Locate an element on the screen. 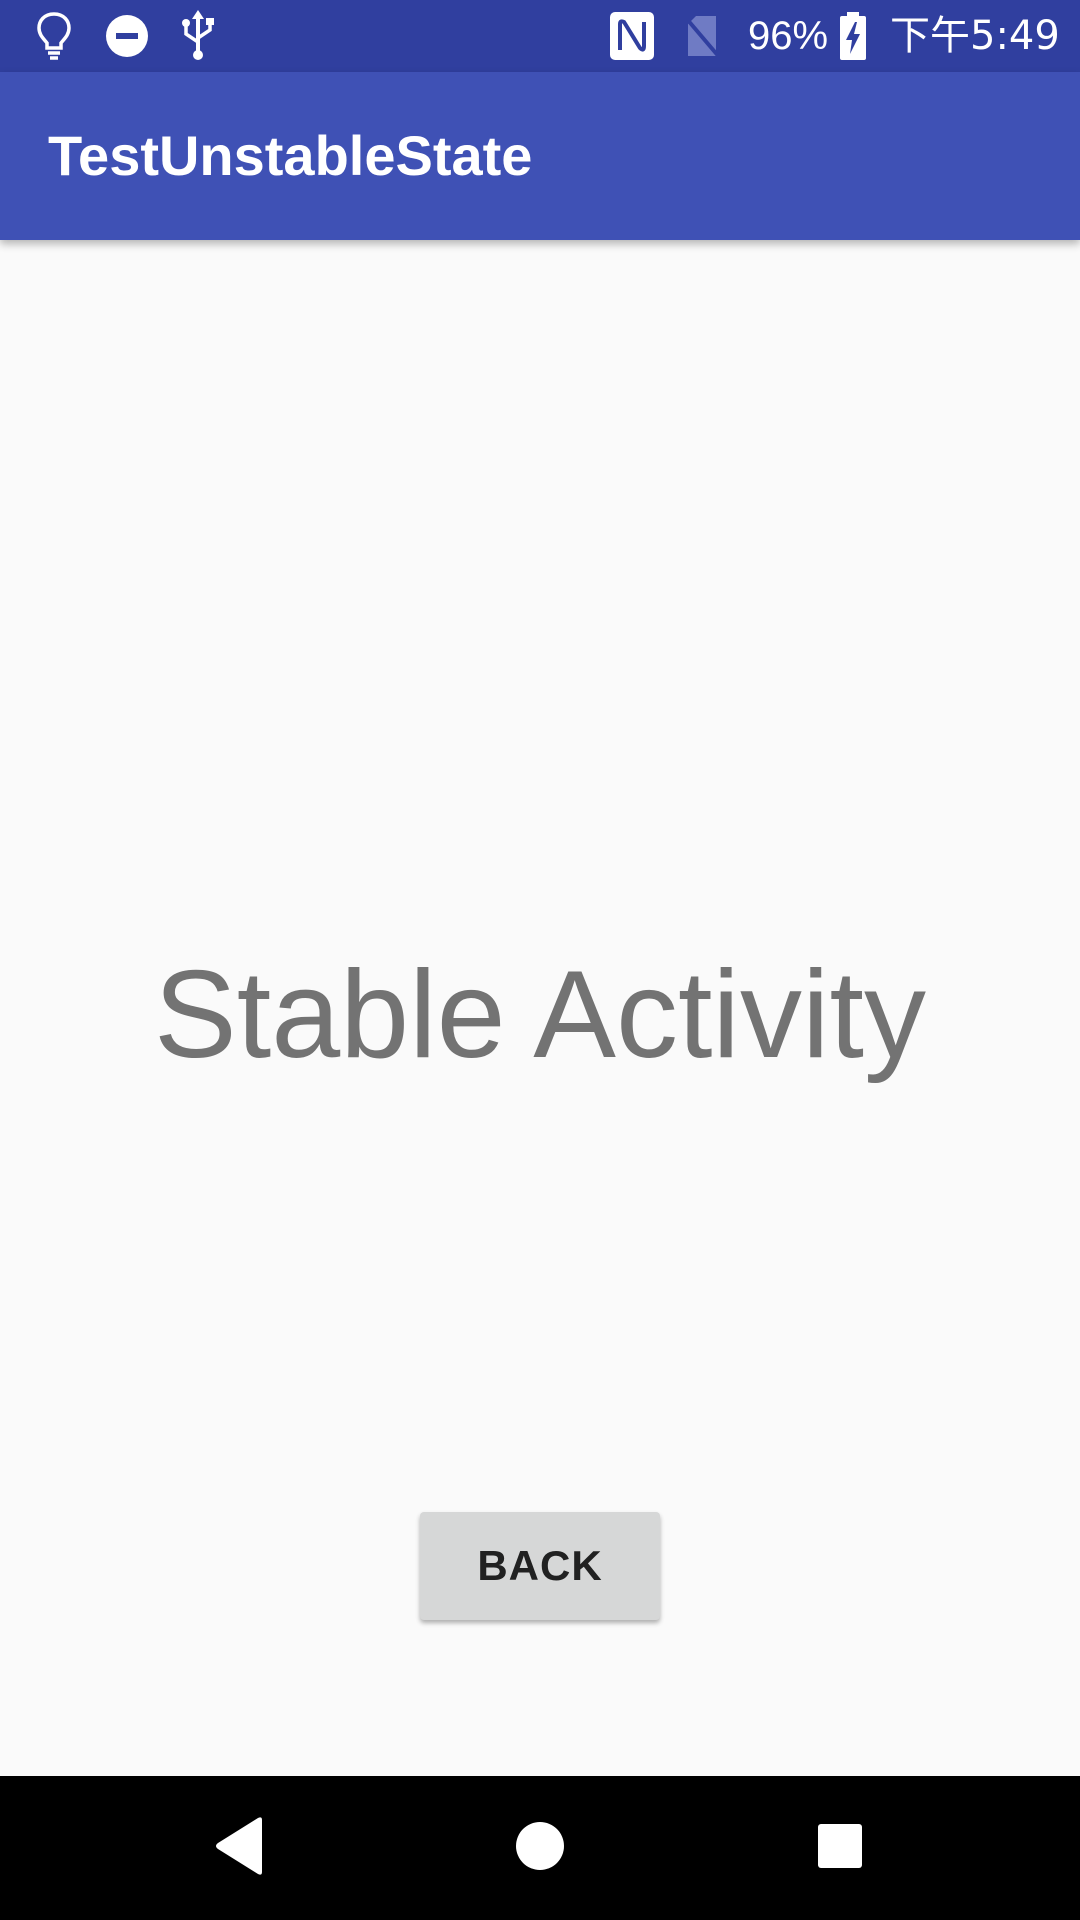 This screenshot has width=1080, height=1920. status-bar: 96% 下午5:49 is located at coordinates (540, 36).